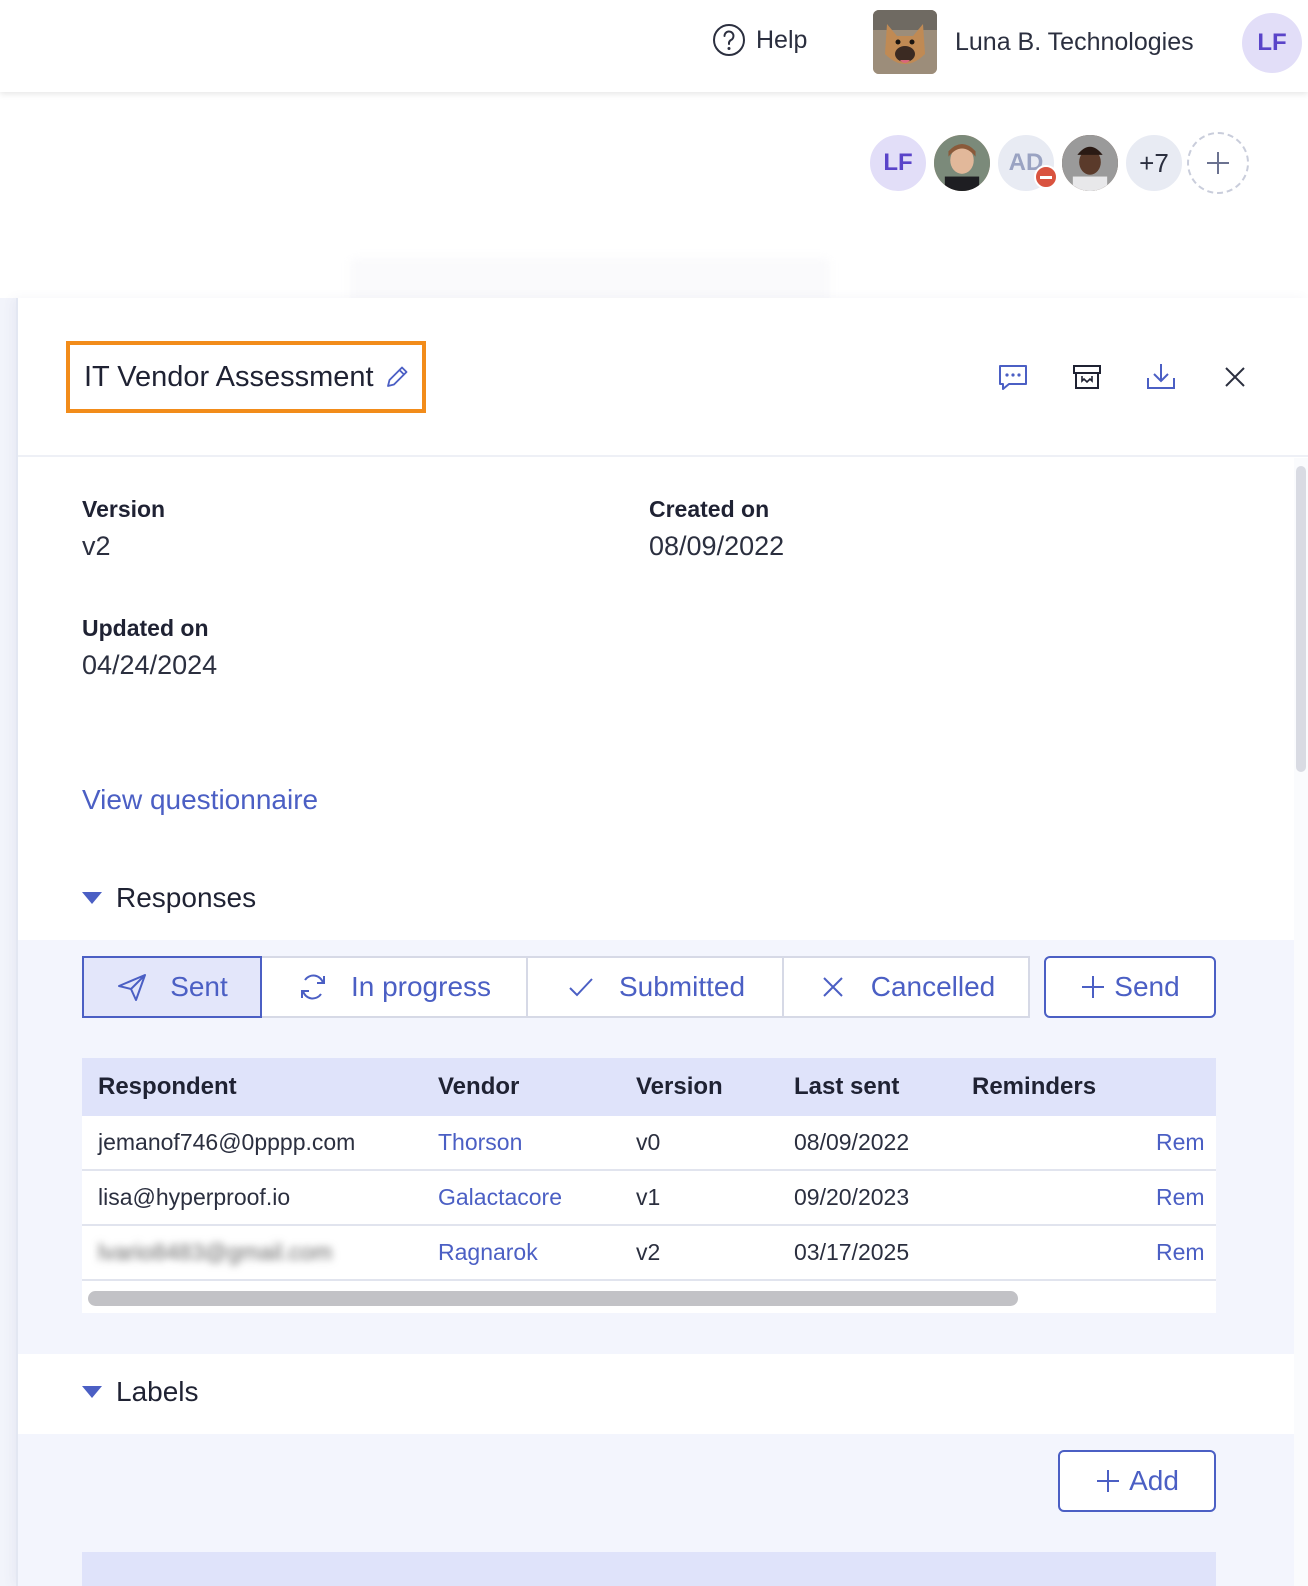 The image size is (1308, 1586). I want to click on created-on-value: 08/09/2022, so click(717, 546).